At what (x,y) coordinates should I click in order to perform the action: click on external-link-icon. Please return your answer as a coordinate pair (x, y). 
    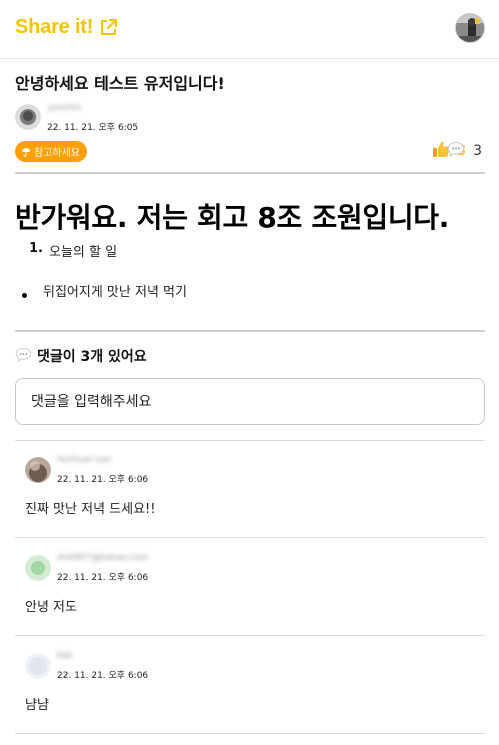
    Looking at the image, I should click on (108, 27).